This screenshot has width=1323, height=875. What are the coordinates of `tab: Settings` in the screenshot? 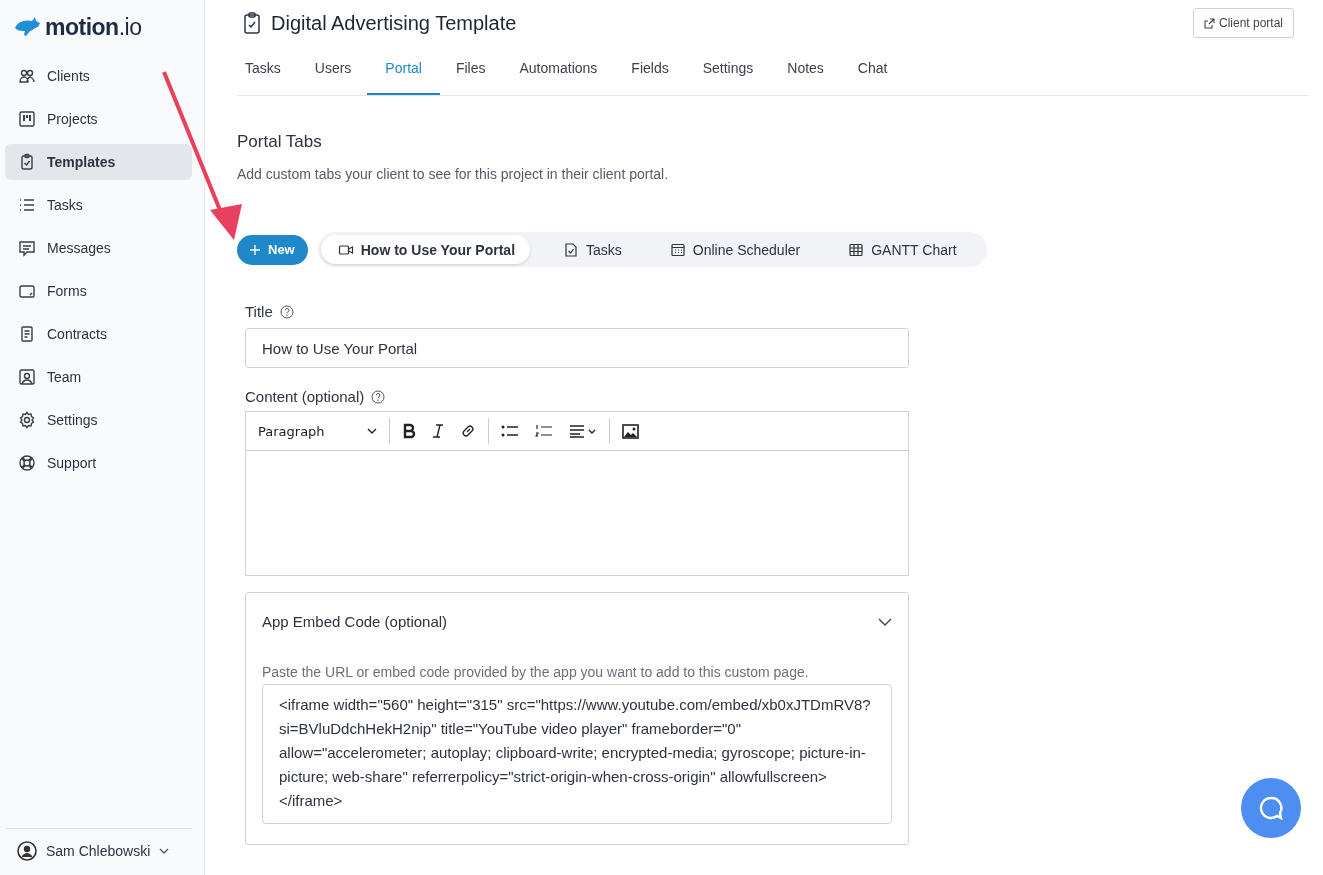 It's located at (728, 70).